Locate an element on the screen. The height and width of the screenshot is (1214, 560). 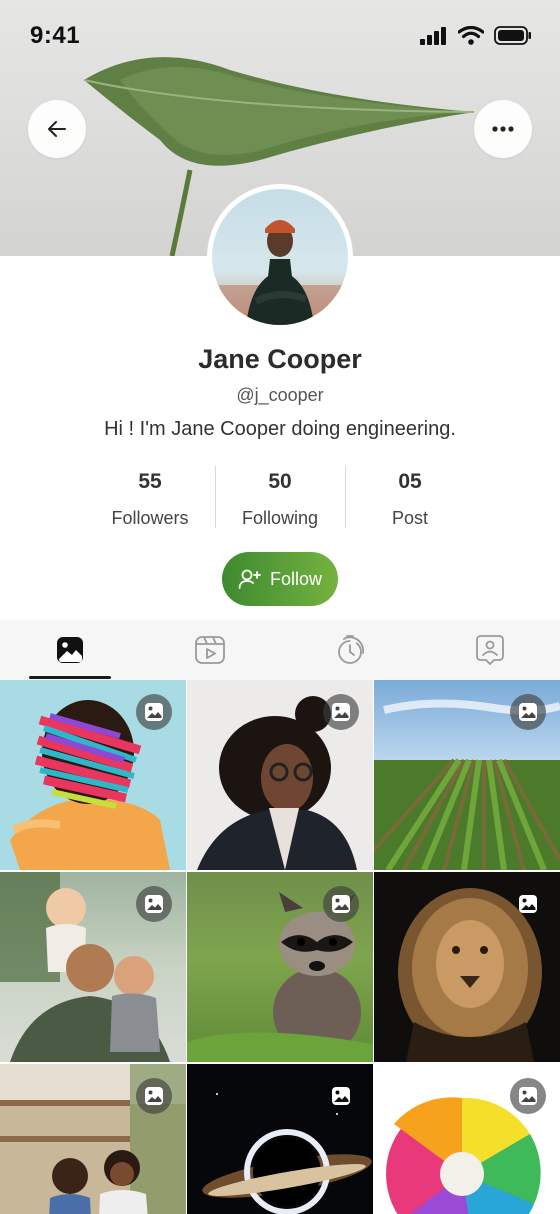
follow-button: Follow is located at coordinates (280, 579).